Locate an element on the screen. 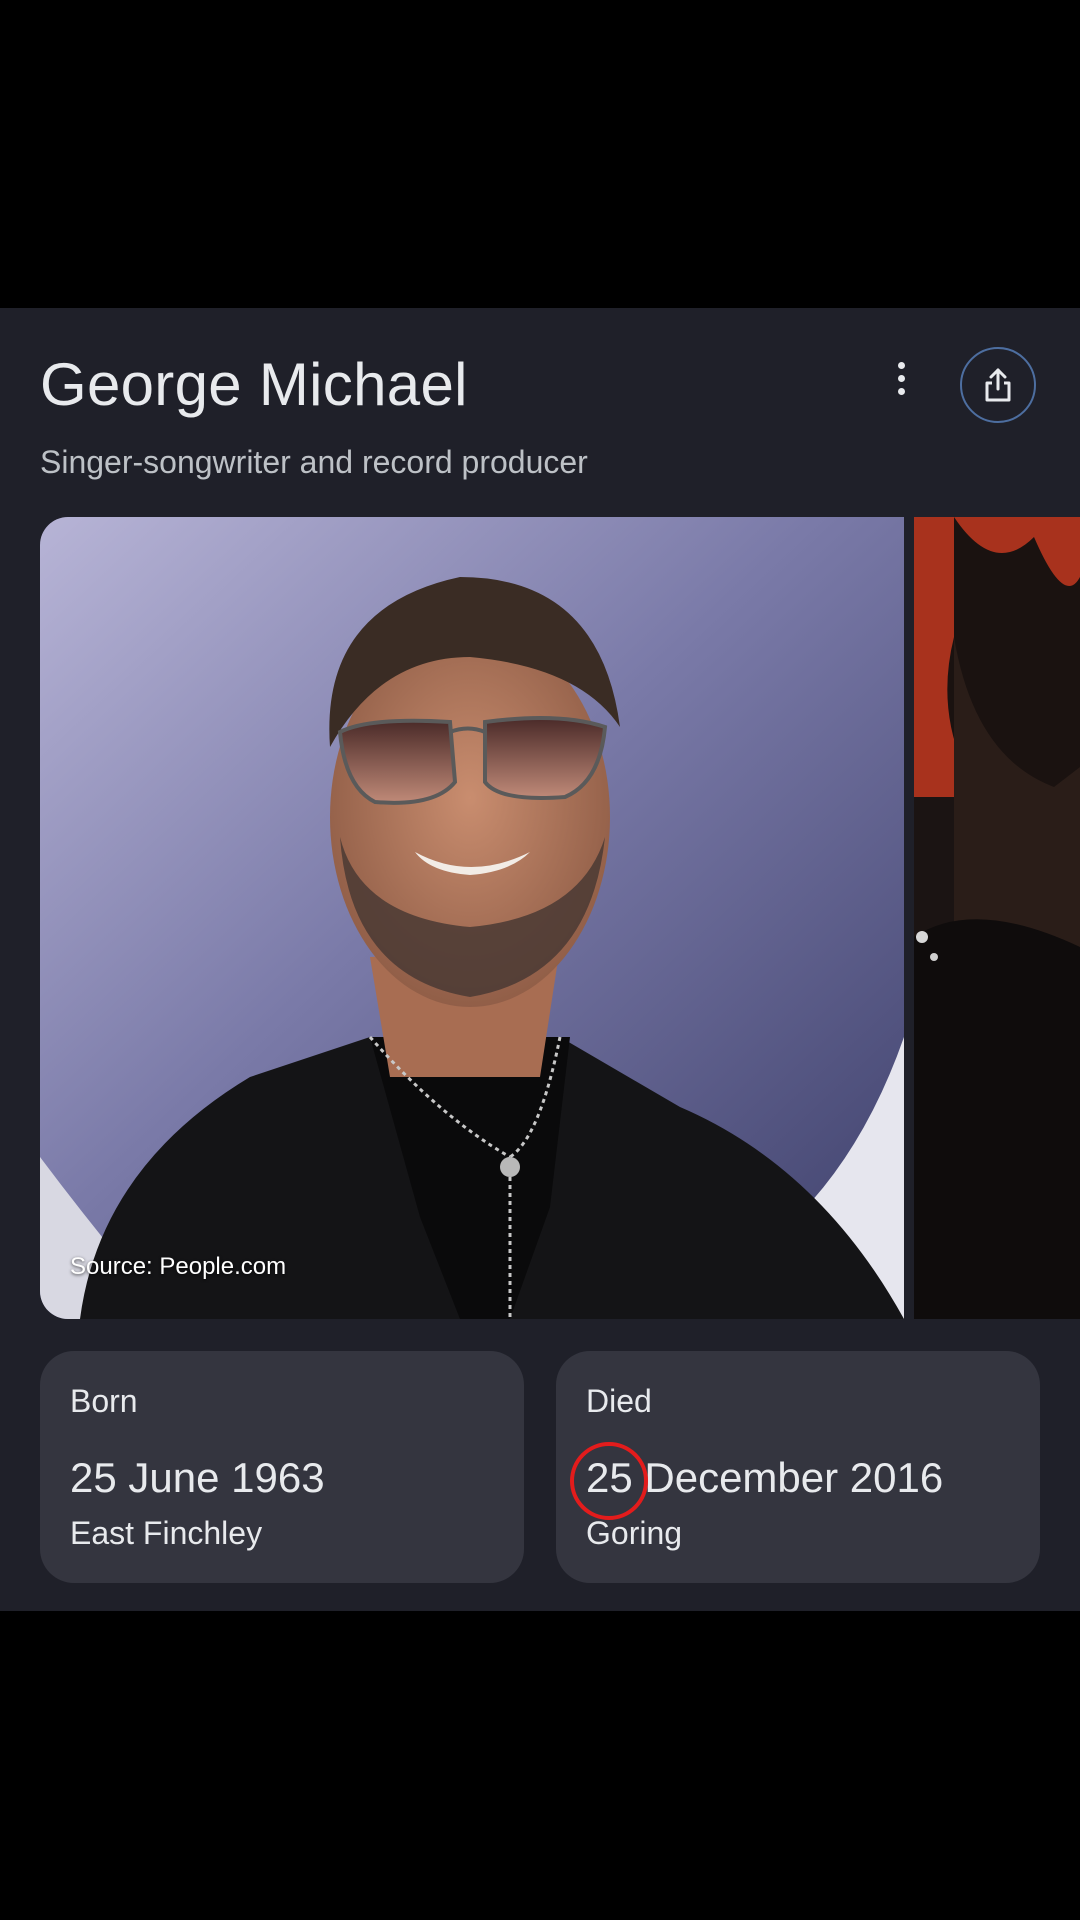 This screenshot has height=1920, width=1080. born-card: Born 25 June 1963 East Finchley is located at coordinates (282, 1467).